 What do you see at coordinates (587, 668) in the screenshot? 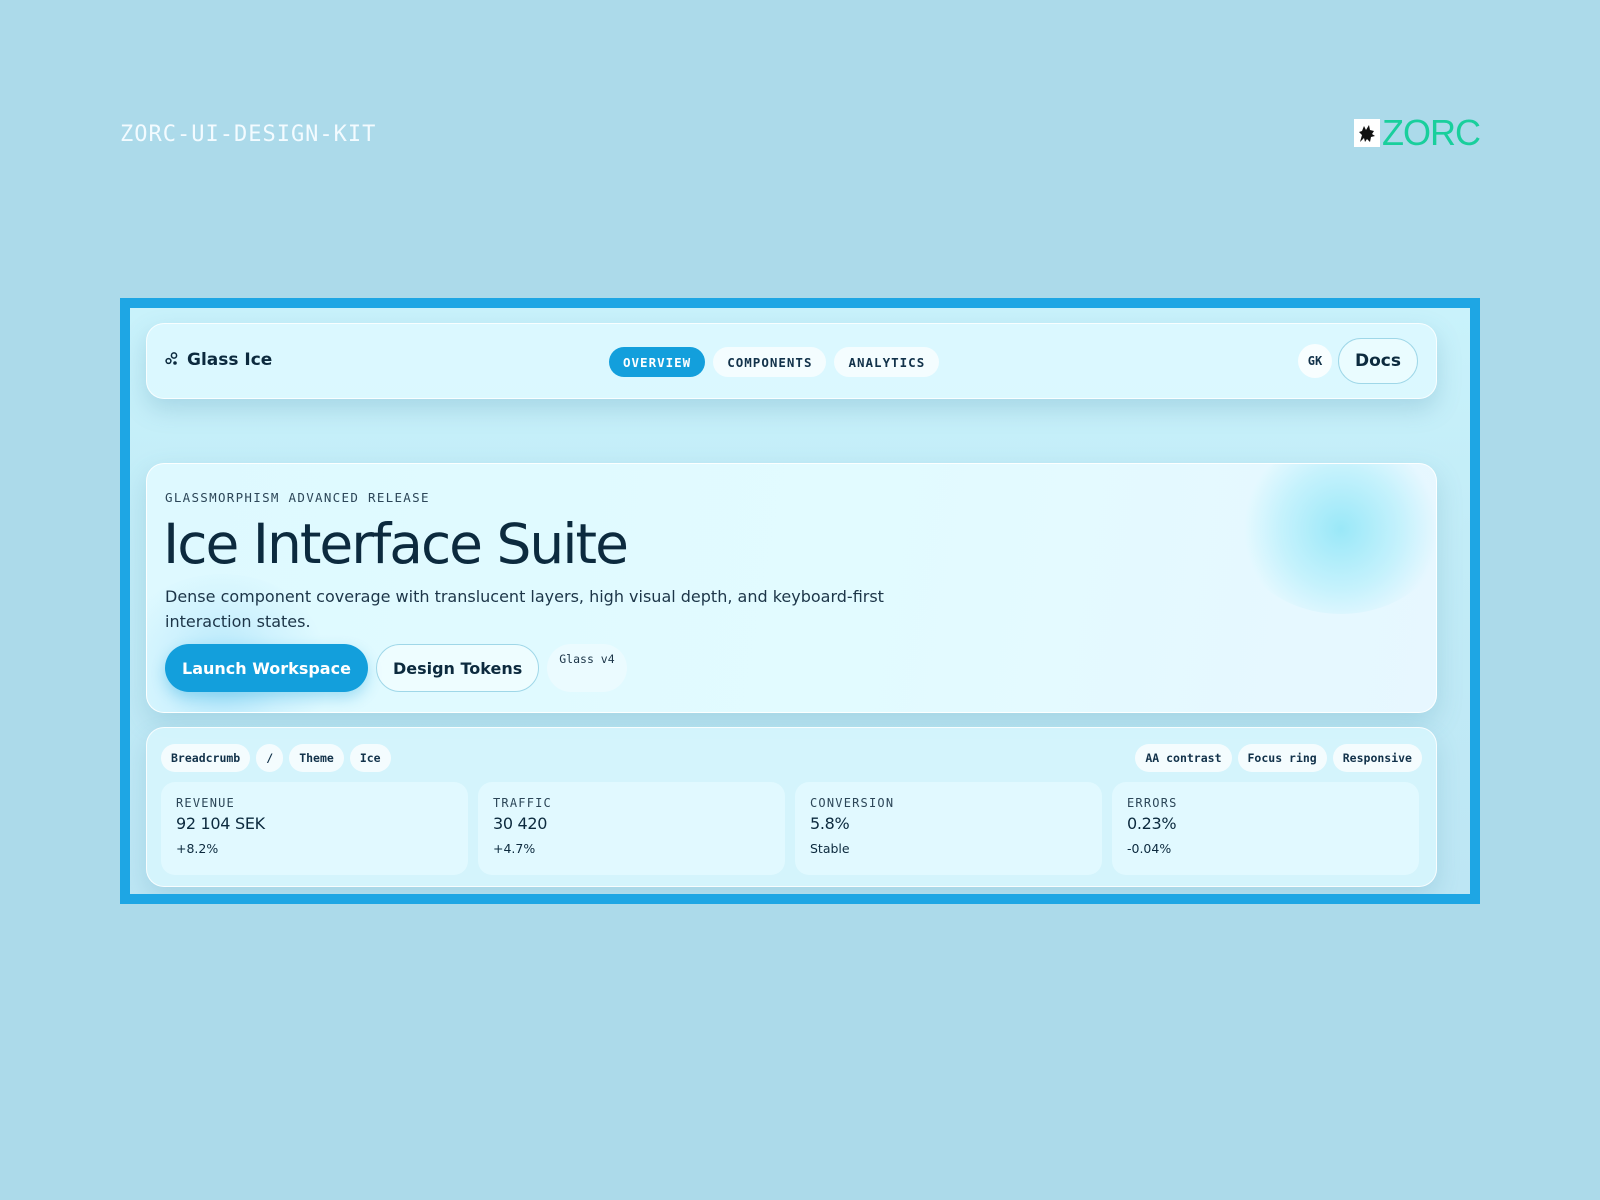
I see `version-chip: Glass v4` at bounding box center [587, 668].